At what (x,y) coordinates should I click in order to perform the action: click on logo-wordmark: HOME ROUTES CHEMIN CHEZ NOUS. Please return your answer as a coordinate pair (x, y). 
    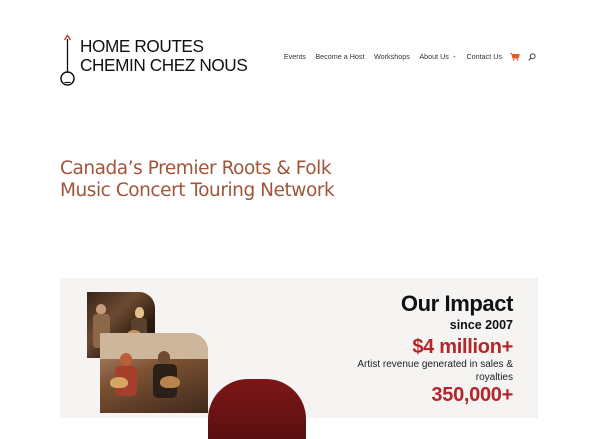
    Looking at the image, I should click on (164, 55).